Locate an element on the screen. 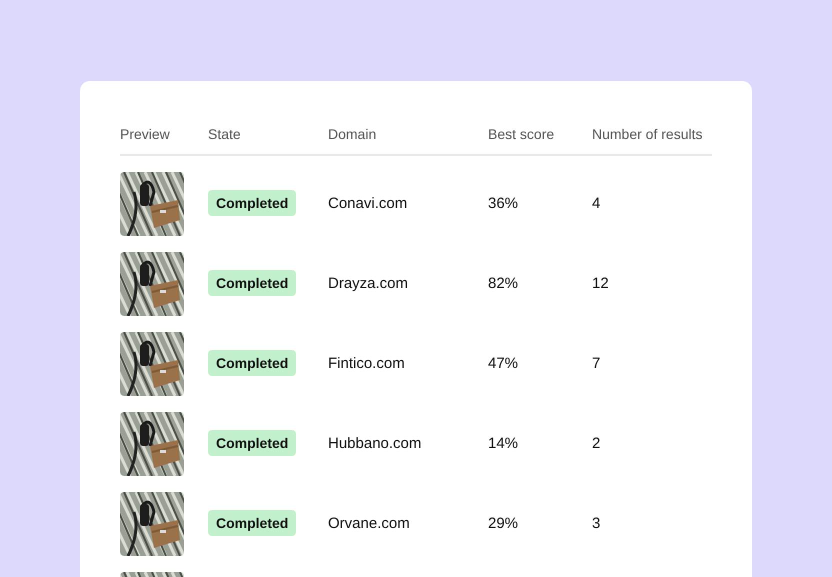  score-cell: 82% is located at coordinates (503, 283).